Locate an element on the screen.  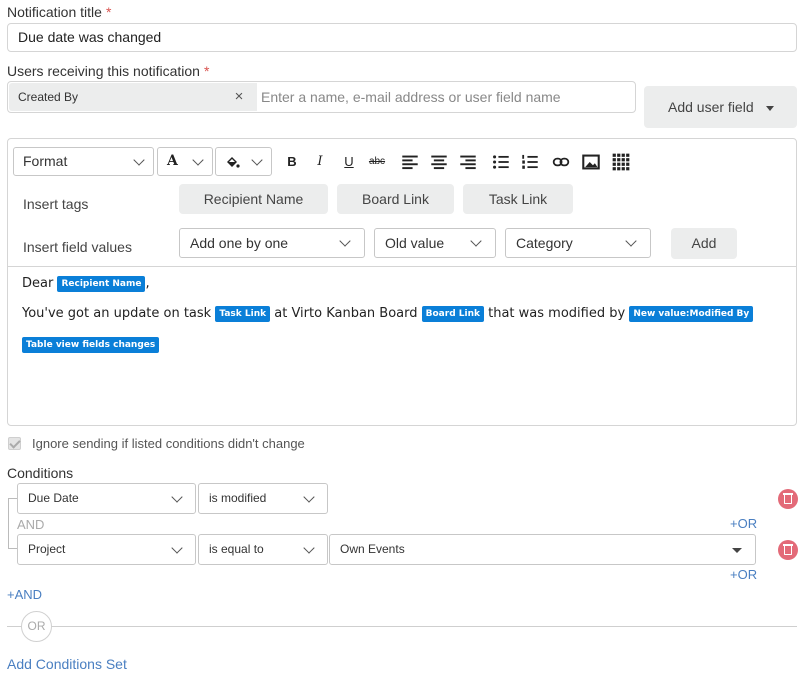
condition-operator-value: is equal to is located at coordinates (236, 549).